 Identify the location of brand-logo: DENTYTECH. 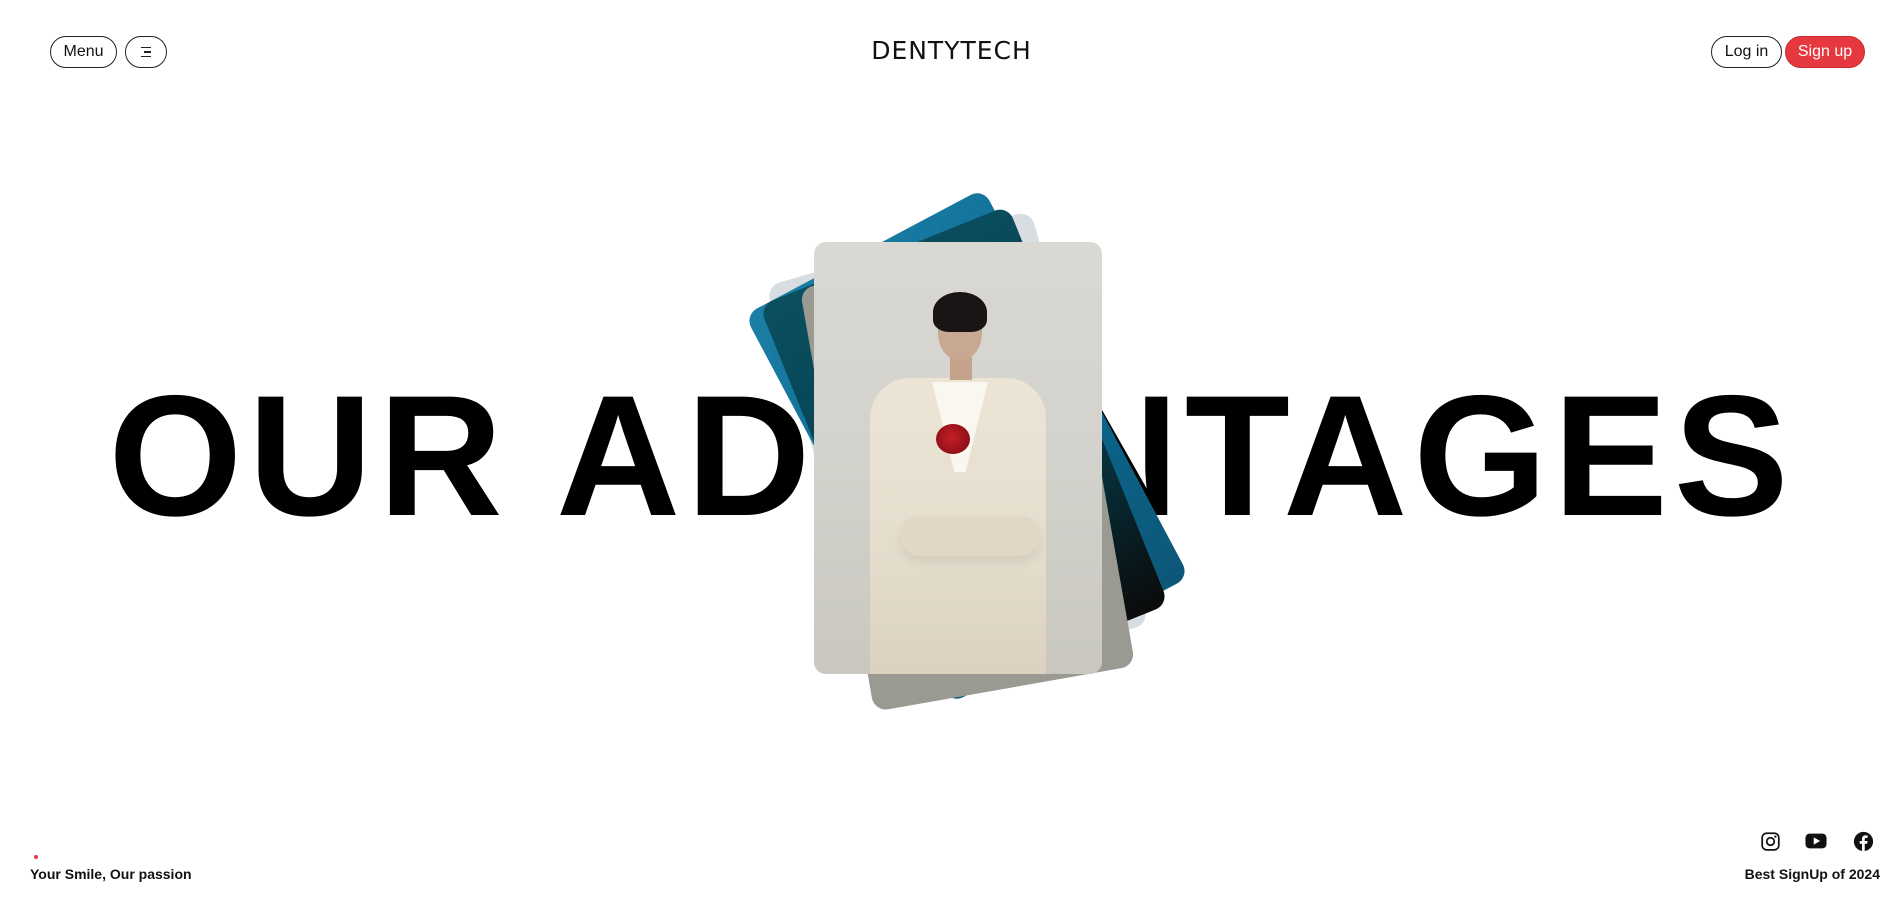
(951, 50).